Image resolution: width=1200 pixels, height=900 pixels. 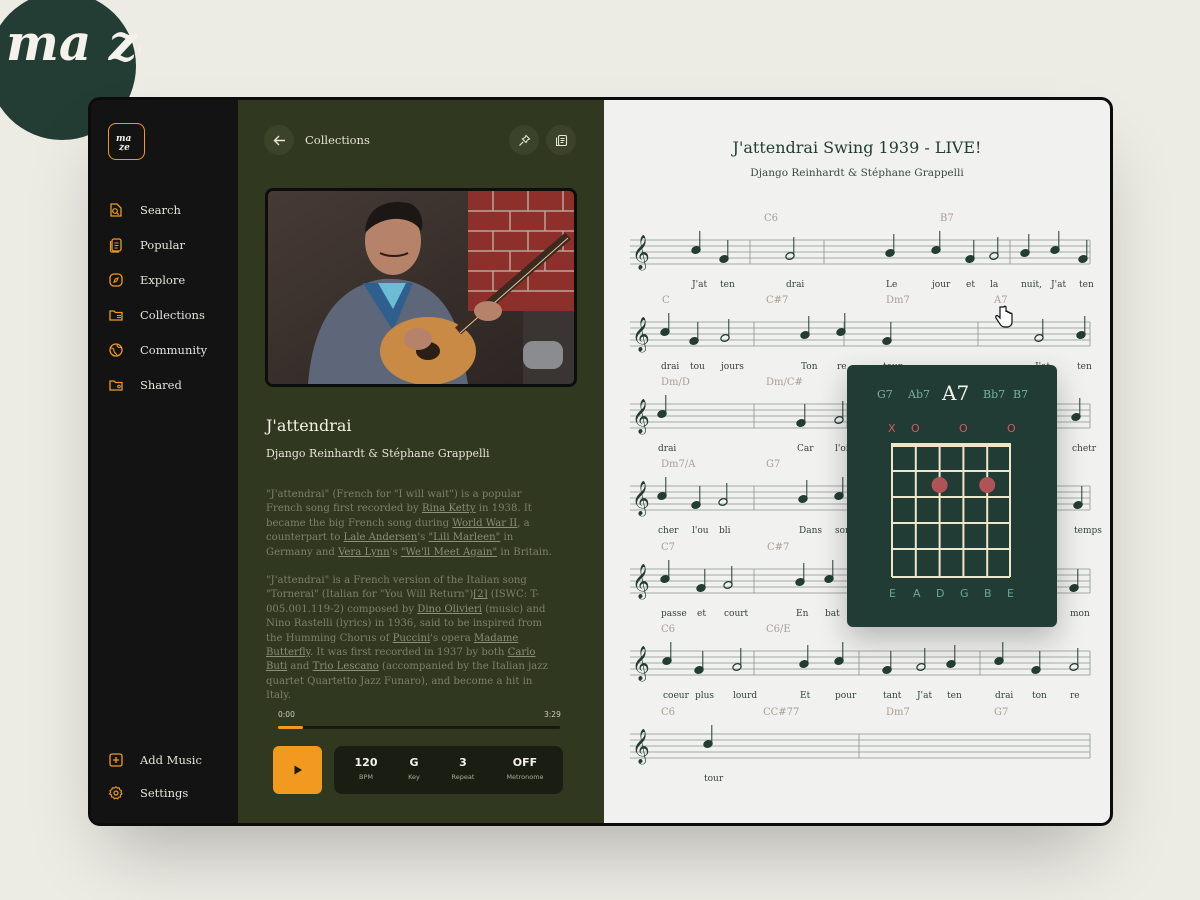 What do you see at coordinates (525, 768) in the screenshot?
I see `metronome-control: OFF Metronome` at bounding box center [525, 768].